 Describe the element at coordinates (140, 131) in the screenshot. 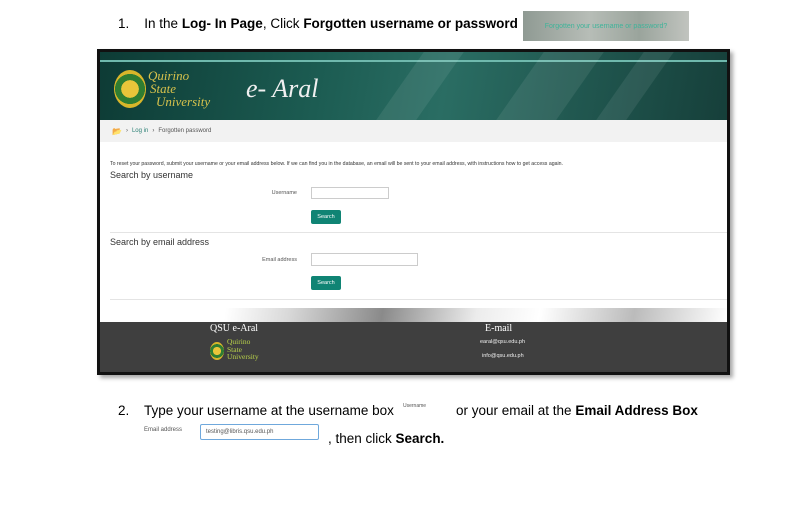

I see `breadcrumb-login-link: Log in` at that location.